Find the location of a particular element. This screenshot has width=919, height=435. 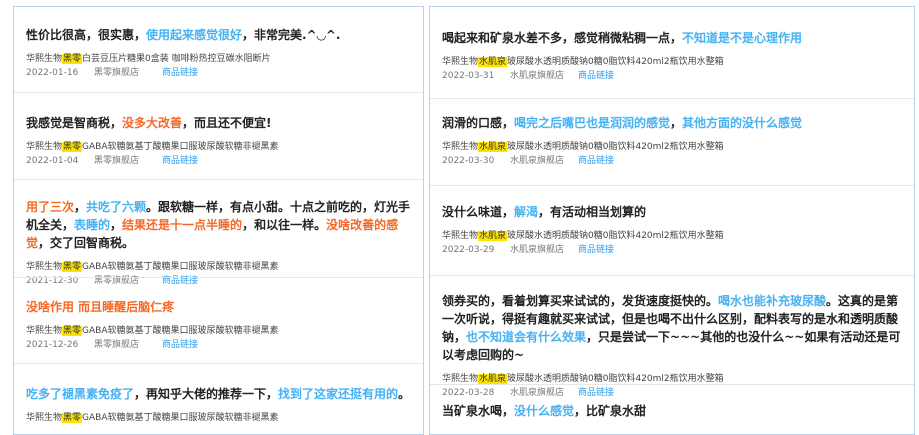

review-meta: 2022-01-04 黑零旗舰店 商品链接 is located at coordinates (218, 161).